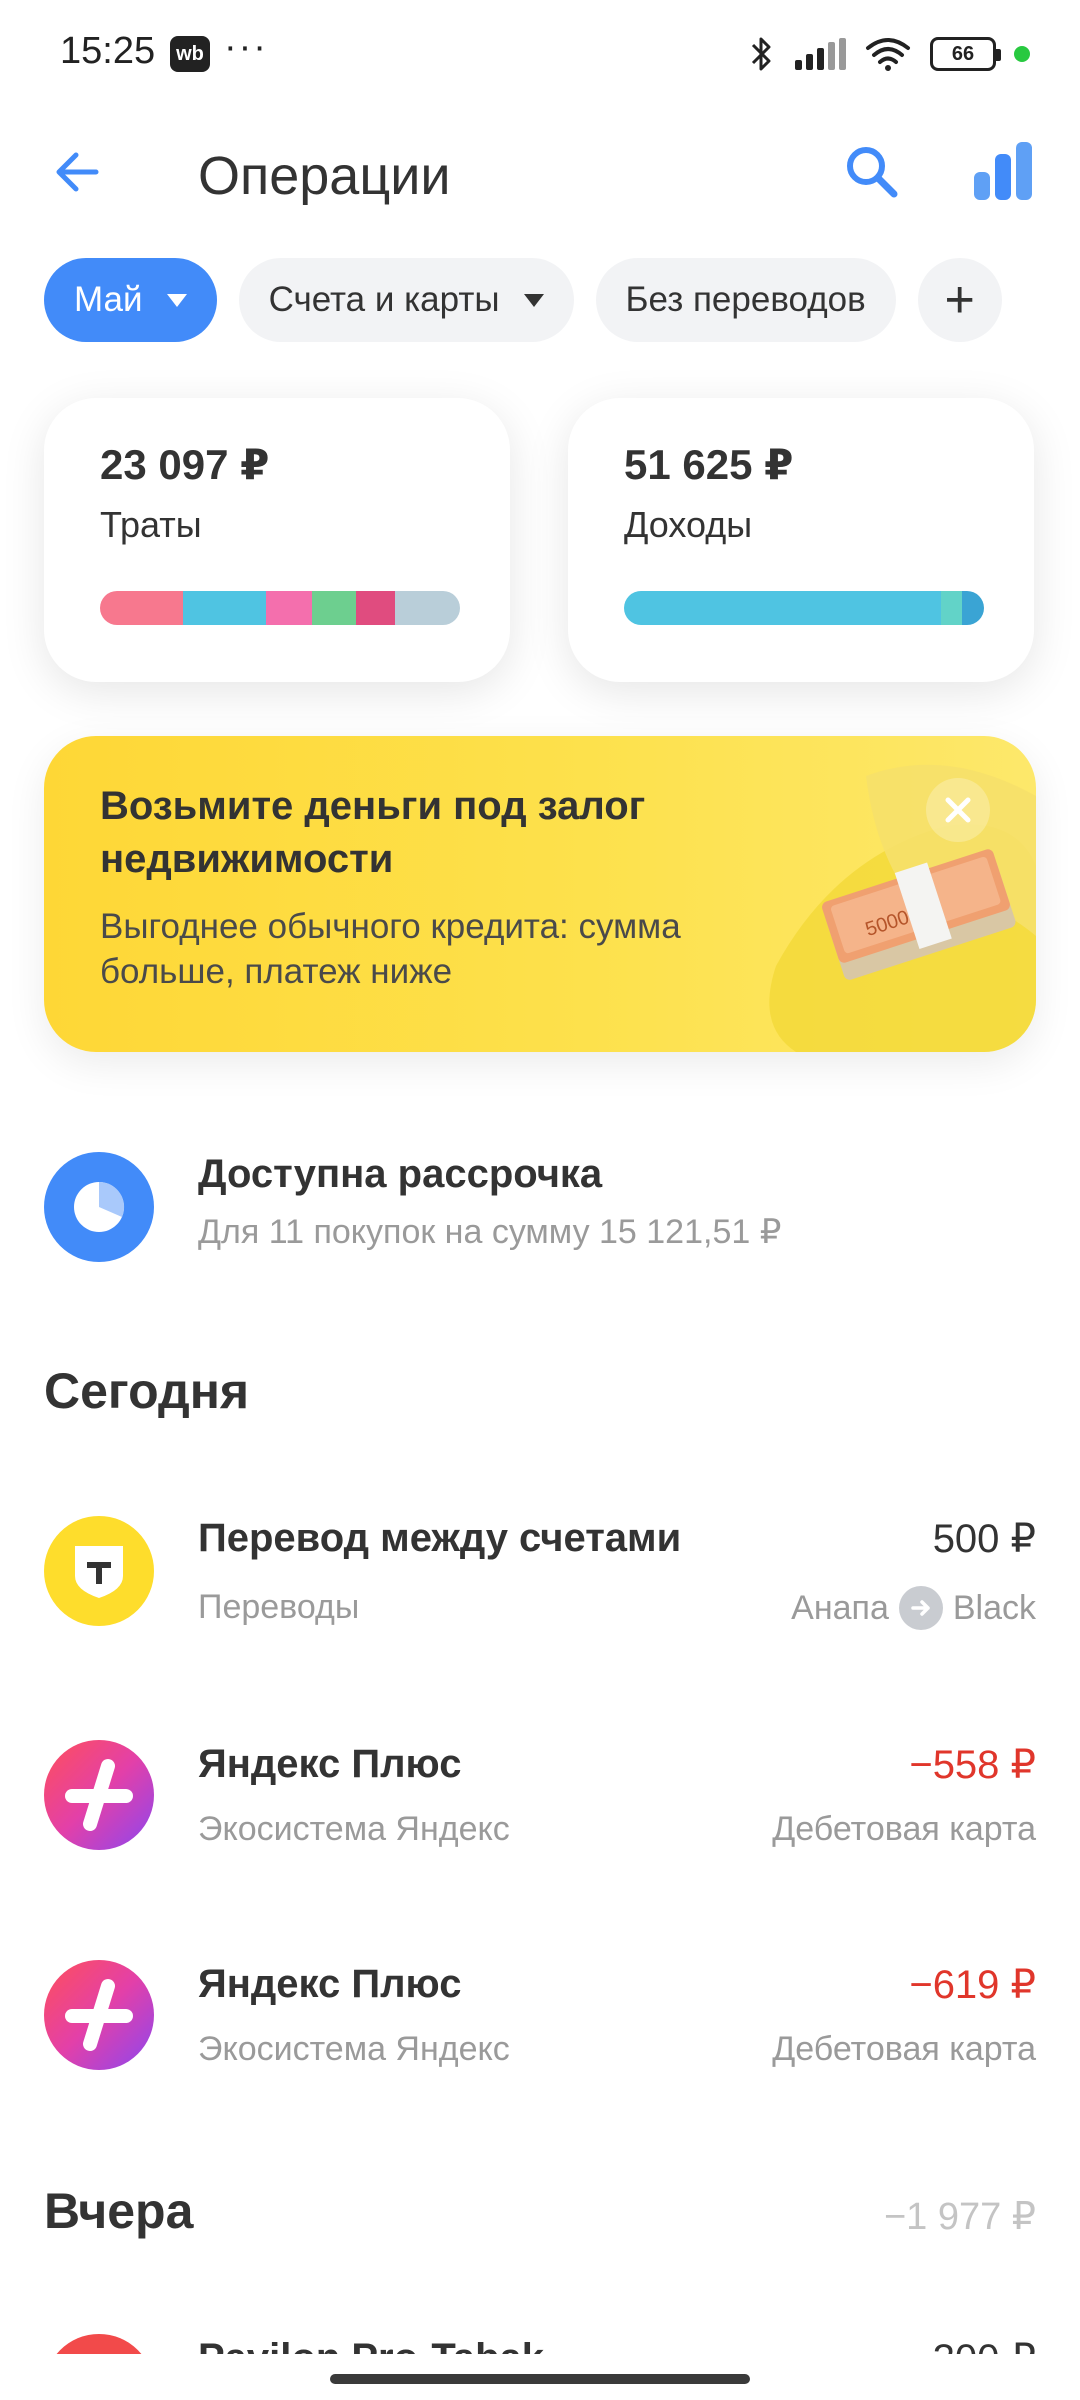 This screenshot has height=2400, width=1080. What do you see at coordinates (840, 1607) in the screenshot?
I see `transfer-from-account: Анапа` at bounding box center [840, 1607].